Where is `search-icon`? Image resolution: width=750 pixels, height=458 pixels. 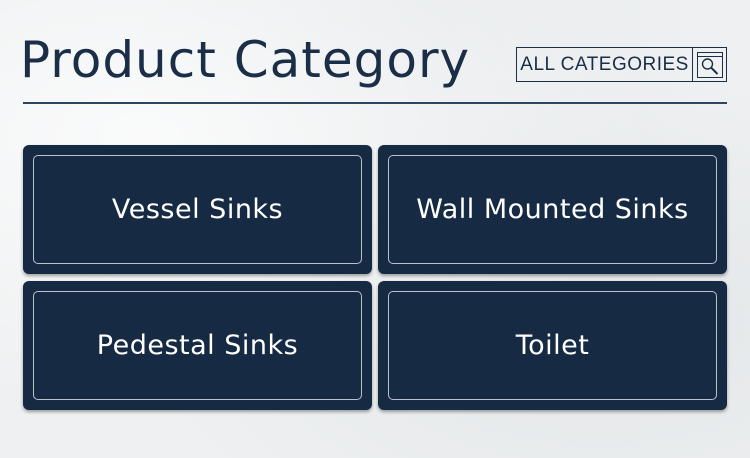 search-icon is located at coordinates (709, 64).